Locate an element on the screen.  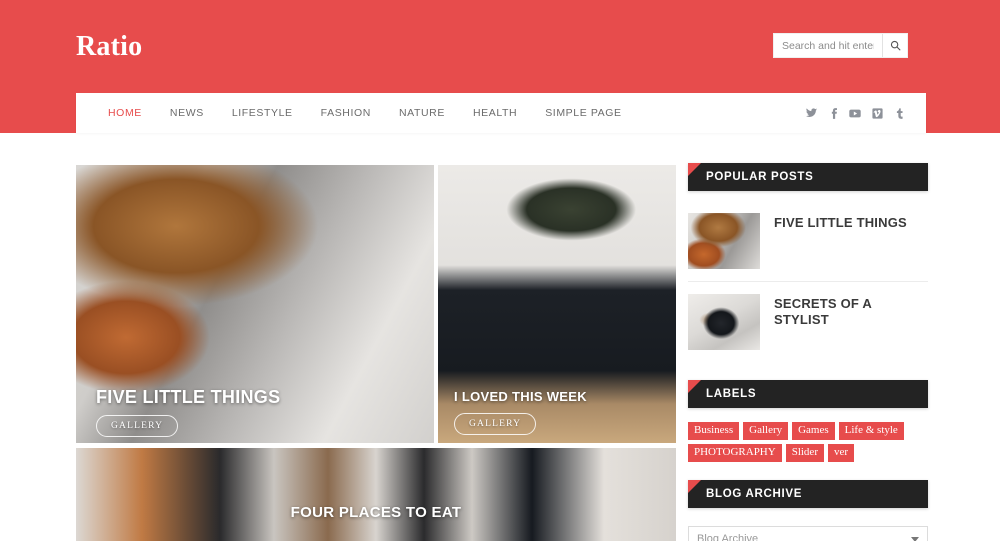
social-links is located at coordinates (863, 113).